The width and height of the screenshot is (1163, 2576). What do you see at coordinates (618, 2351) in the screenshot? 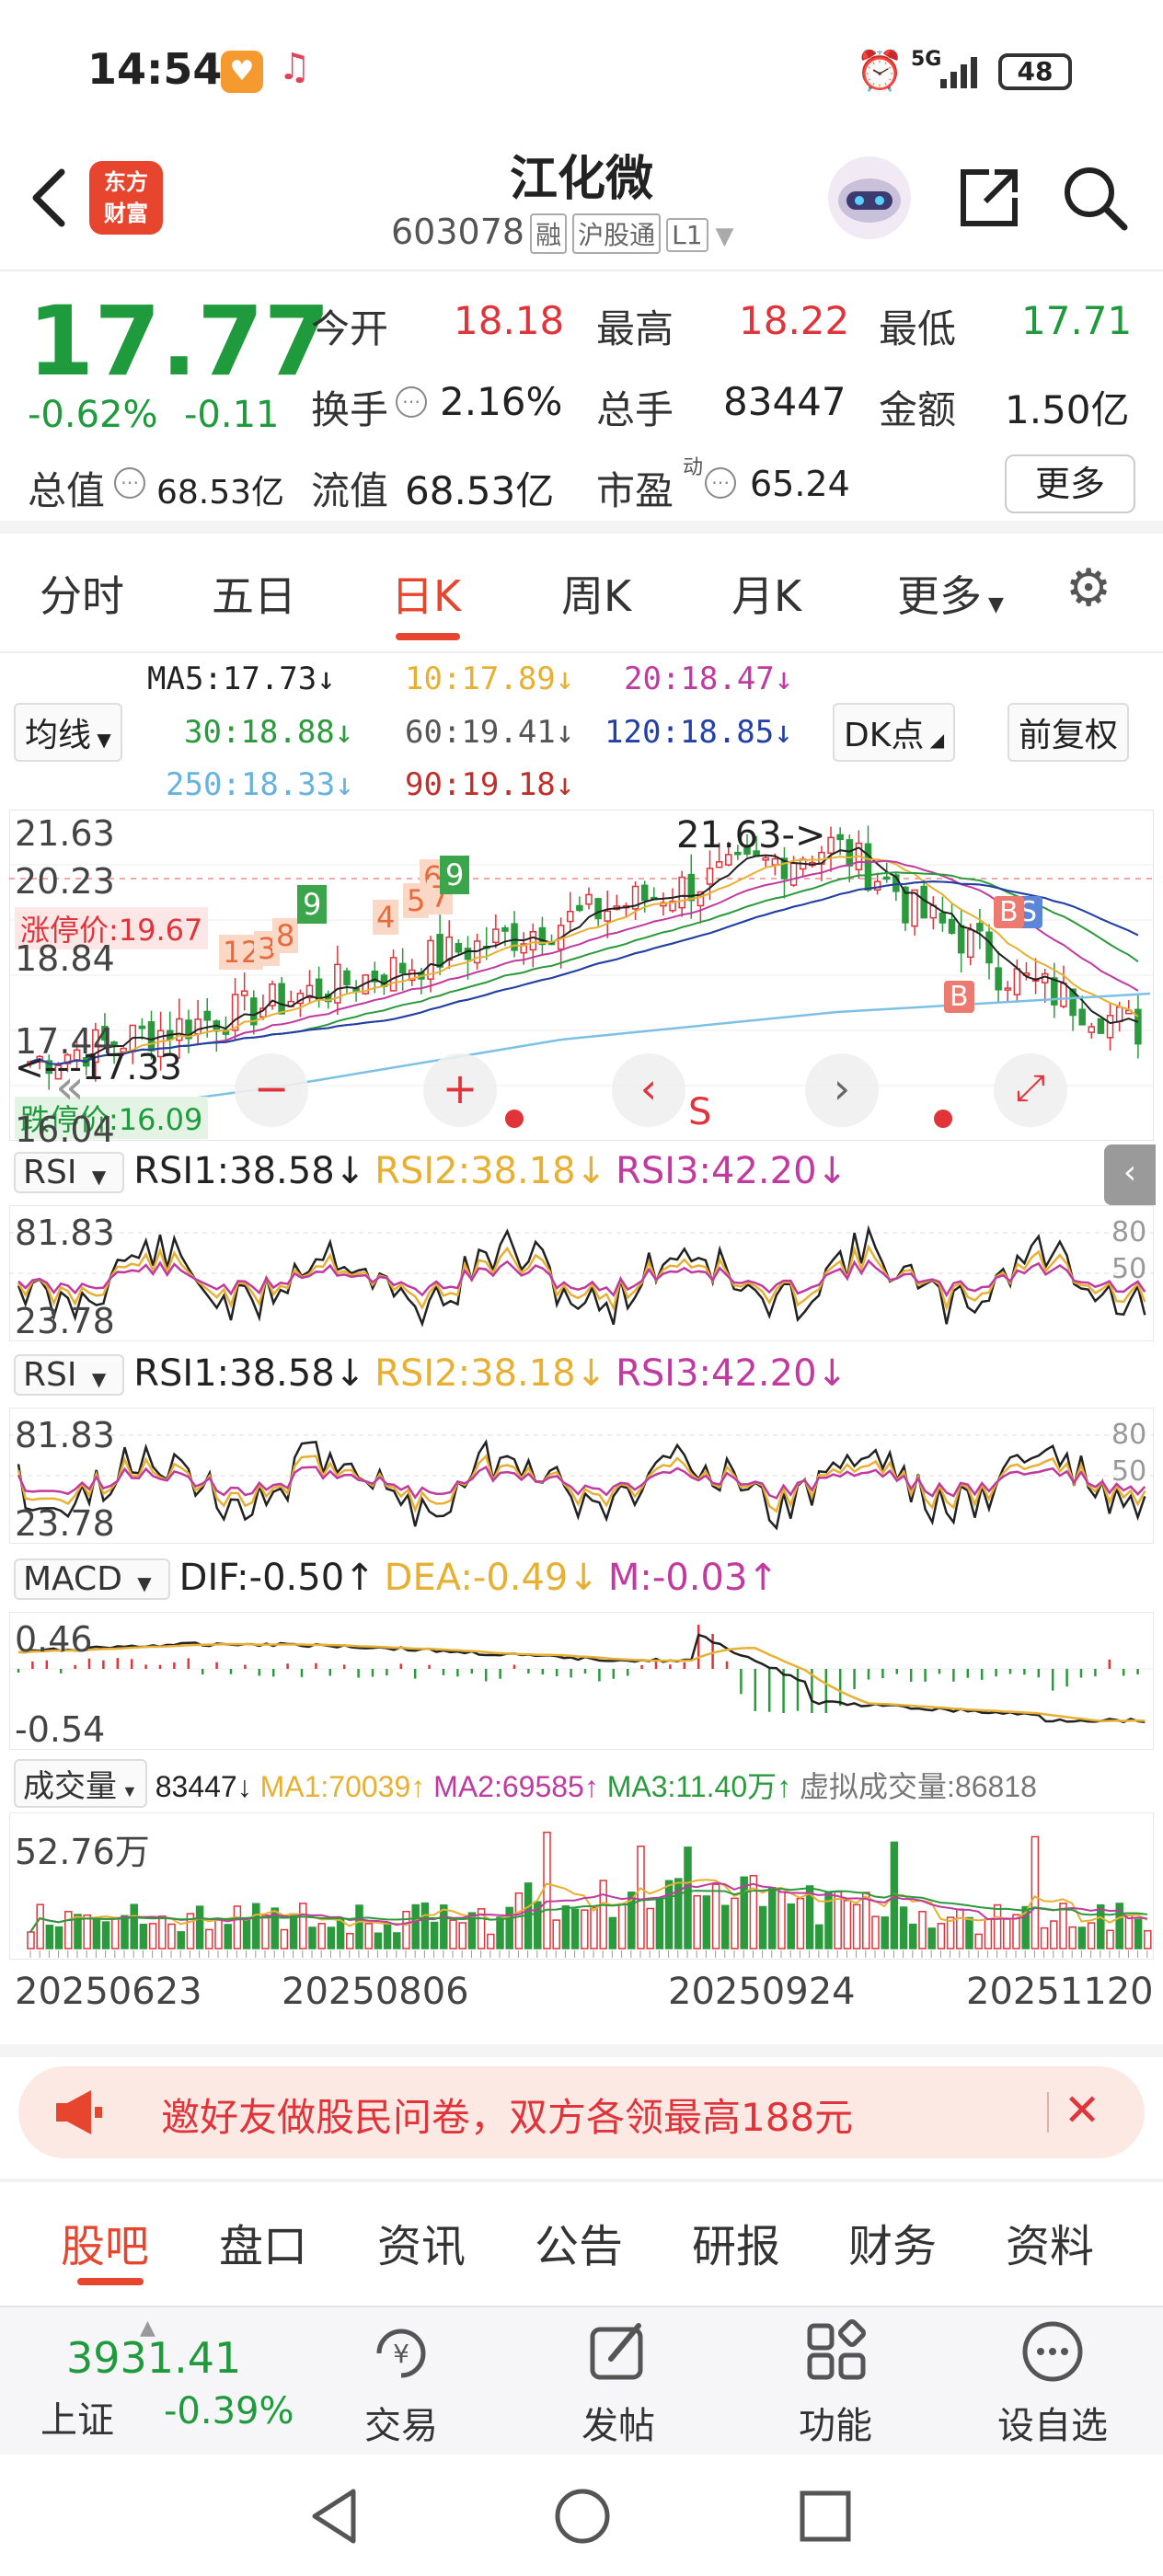
I see `post-icon` at bounding box center [618, 2351].